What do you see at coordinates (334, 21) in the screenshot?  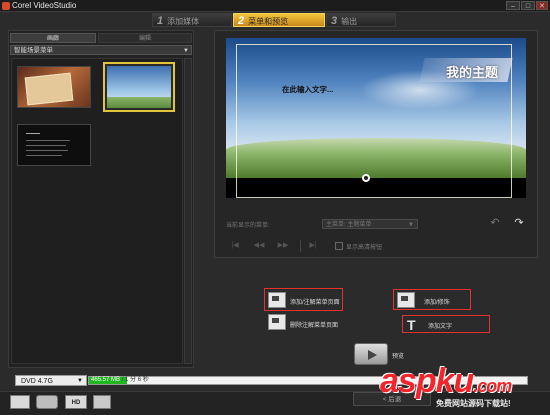 I see `step-number: 3` at bounding box center [334, 21].